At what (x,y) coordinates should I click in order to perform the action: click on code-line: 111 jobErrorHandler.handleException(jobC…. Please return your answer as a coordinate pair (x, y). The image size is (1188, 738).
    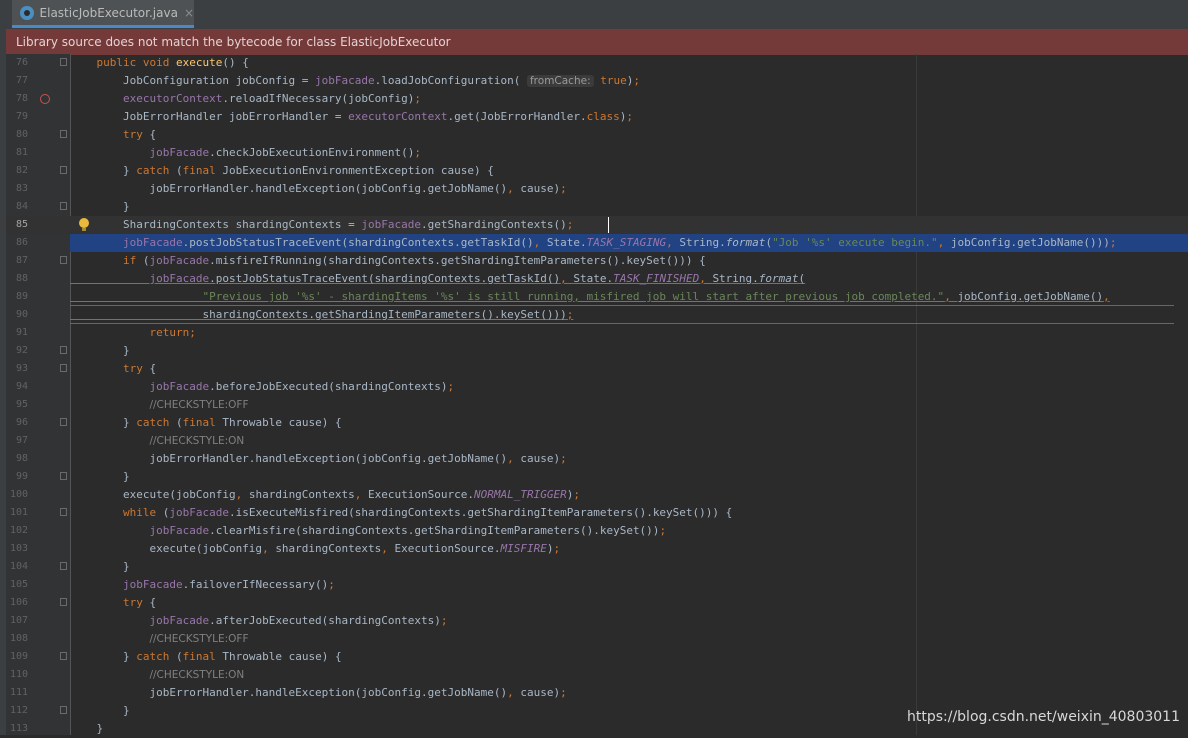
    Looking at the image, I should click on (597, 693).